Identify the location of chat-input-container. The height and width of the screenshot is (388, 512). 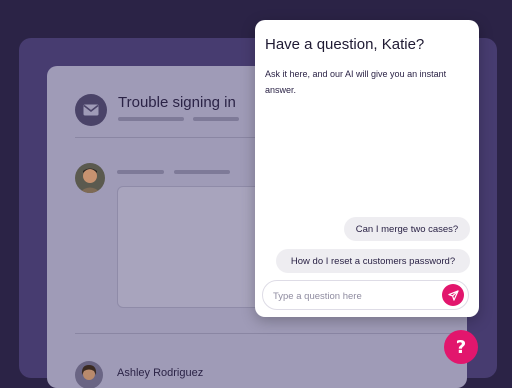
(365, 295).